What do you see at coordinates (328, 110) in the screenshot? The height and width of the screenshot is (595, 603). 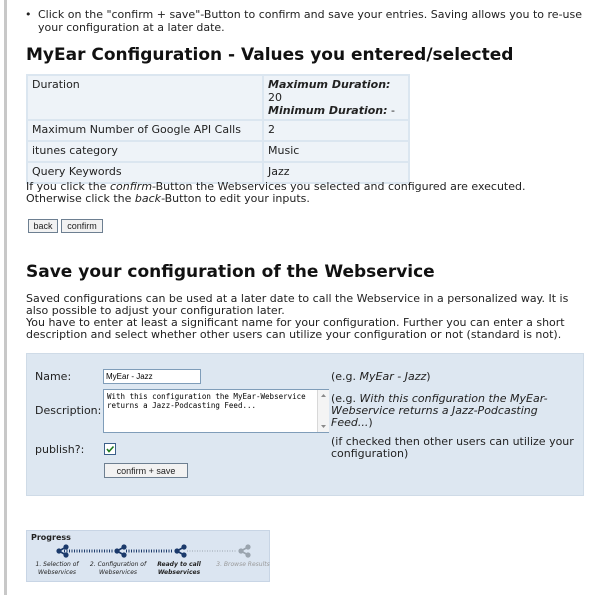 I see `min-duration-label: Minimum Duration:` at bounding box center [328, 110].